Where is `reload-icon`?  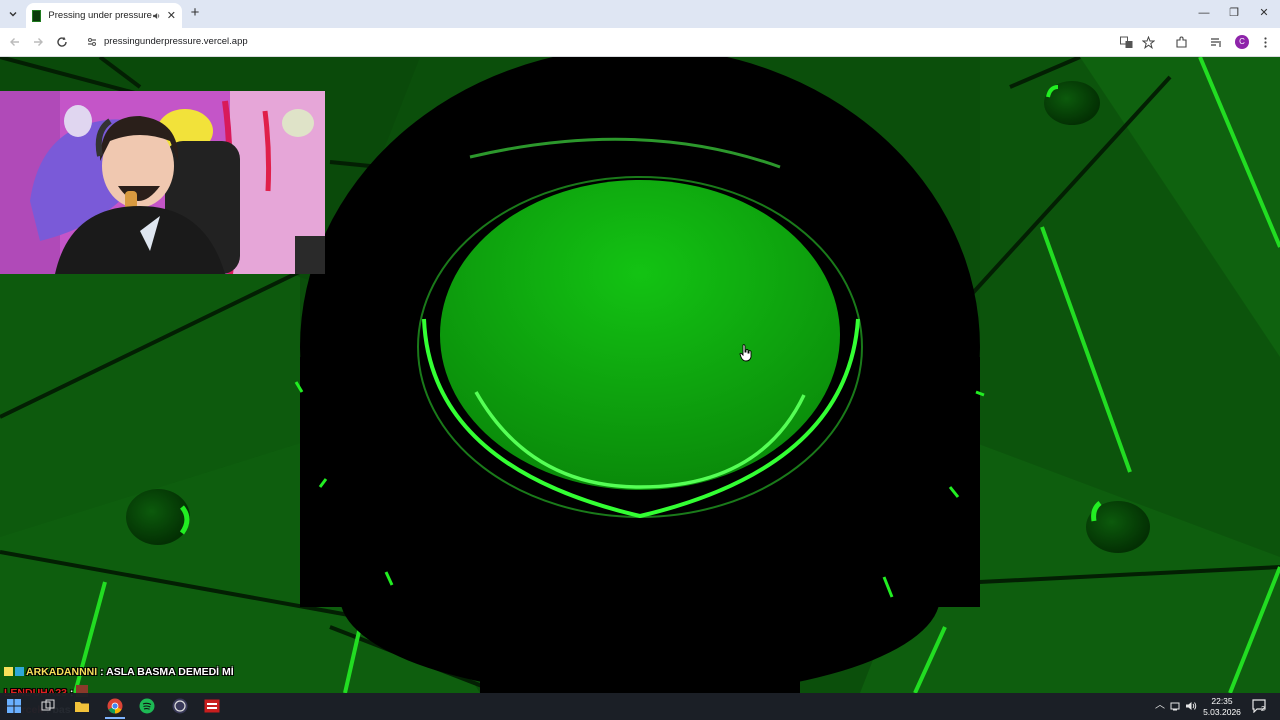 reload-icon is located at coordinates (62, 42).